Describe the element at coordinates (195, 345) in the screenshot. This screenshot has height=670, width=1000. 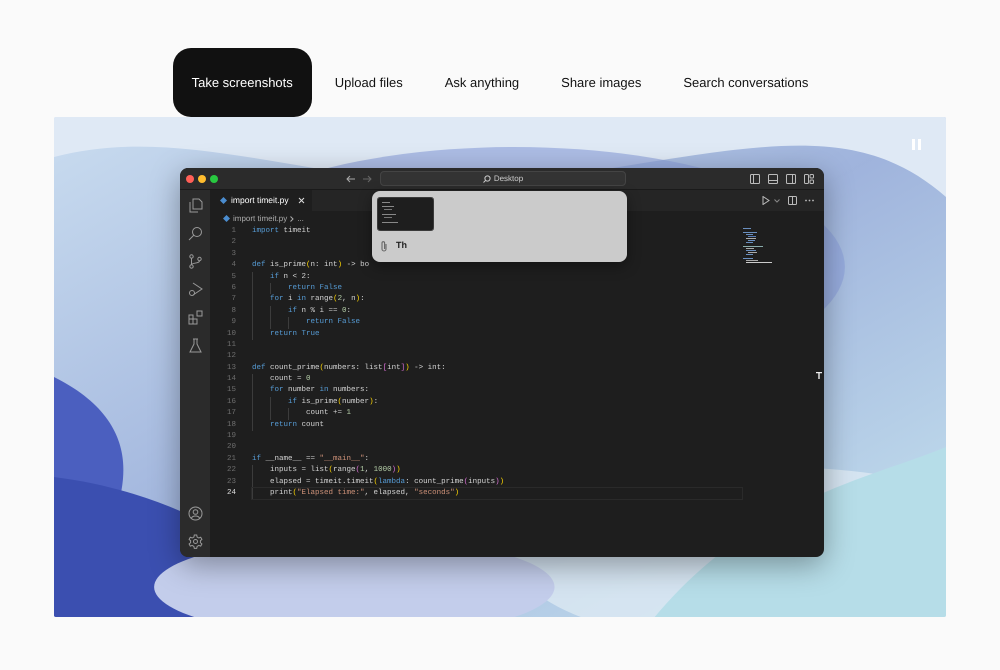
I see `flask-icon` at that location.